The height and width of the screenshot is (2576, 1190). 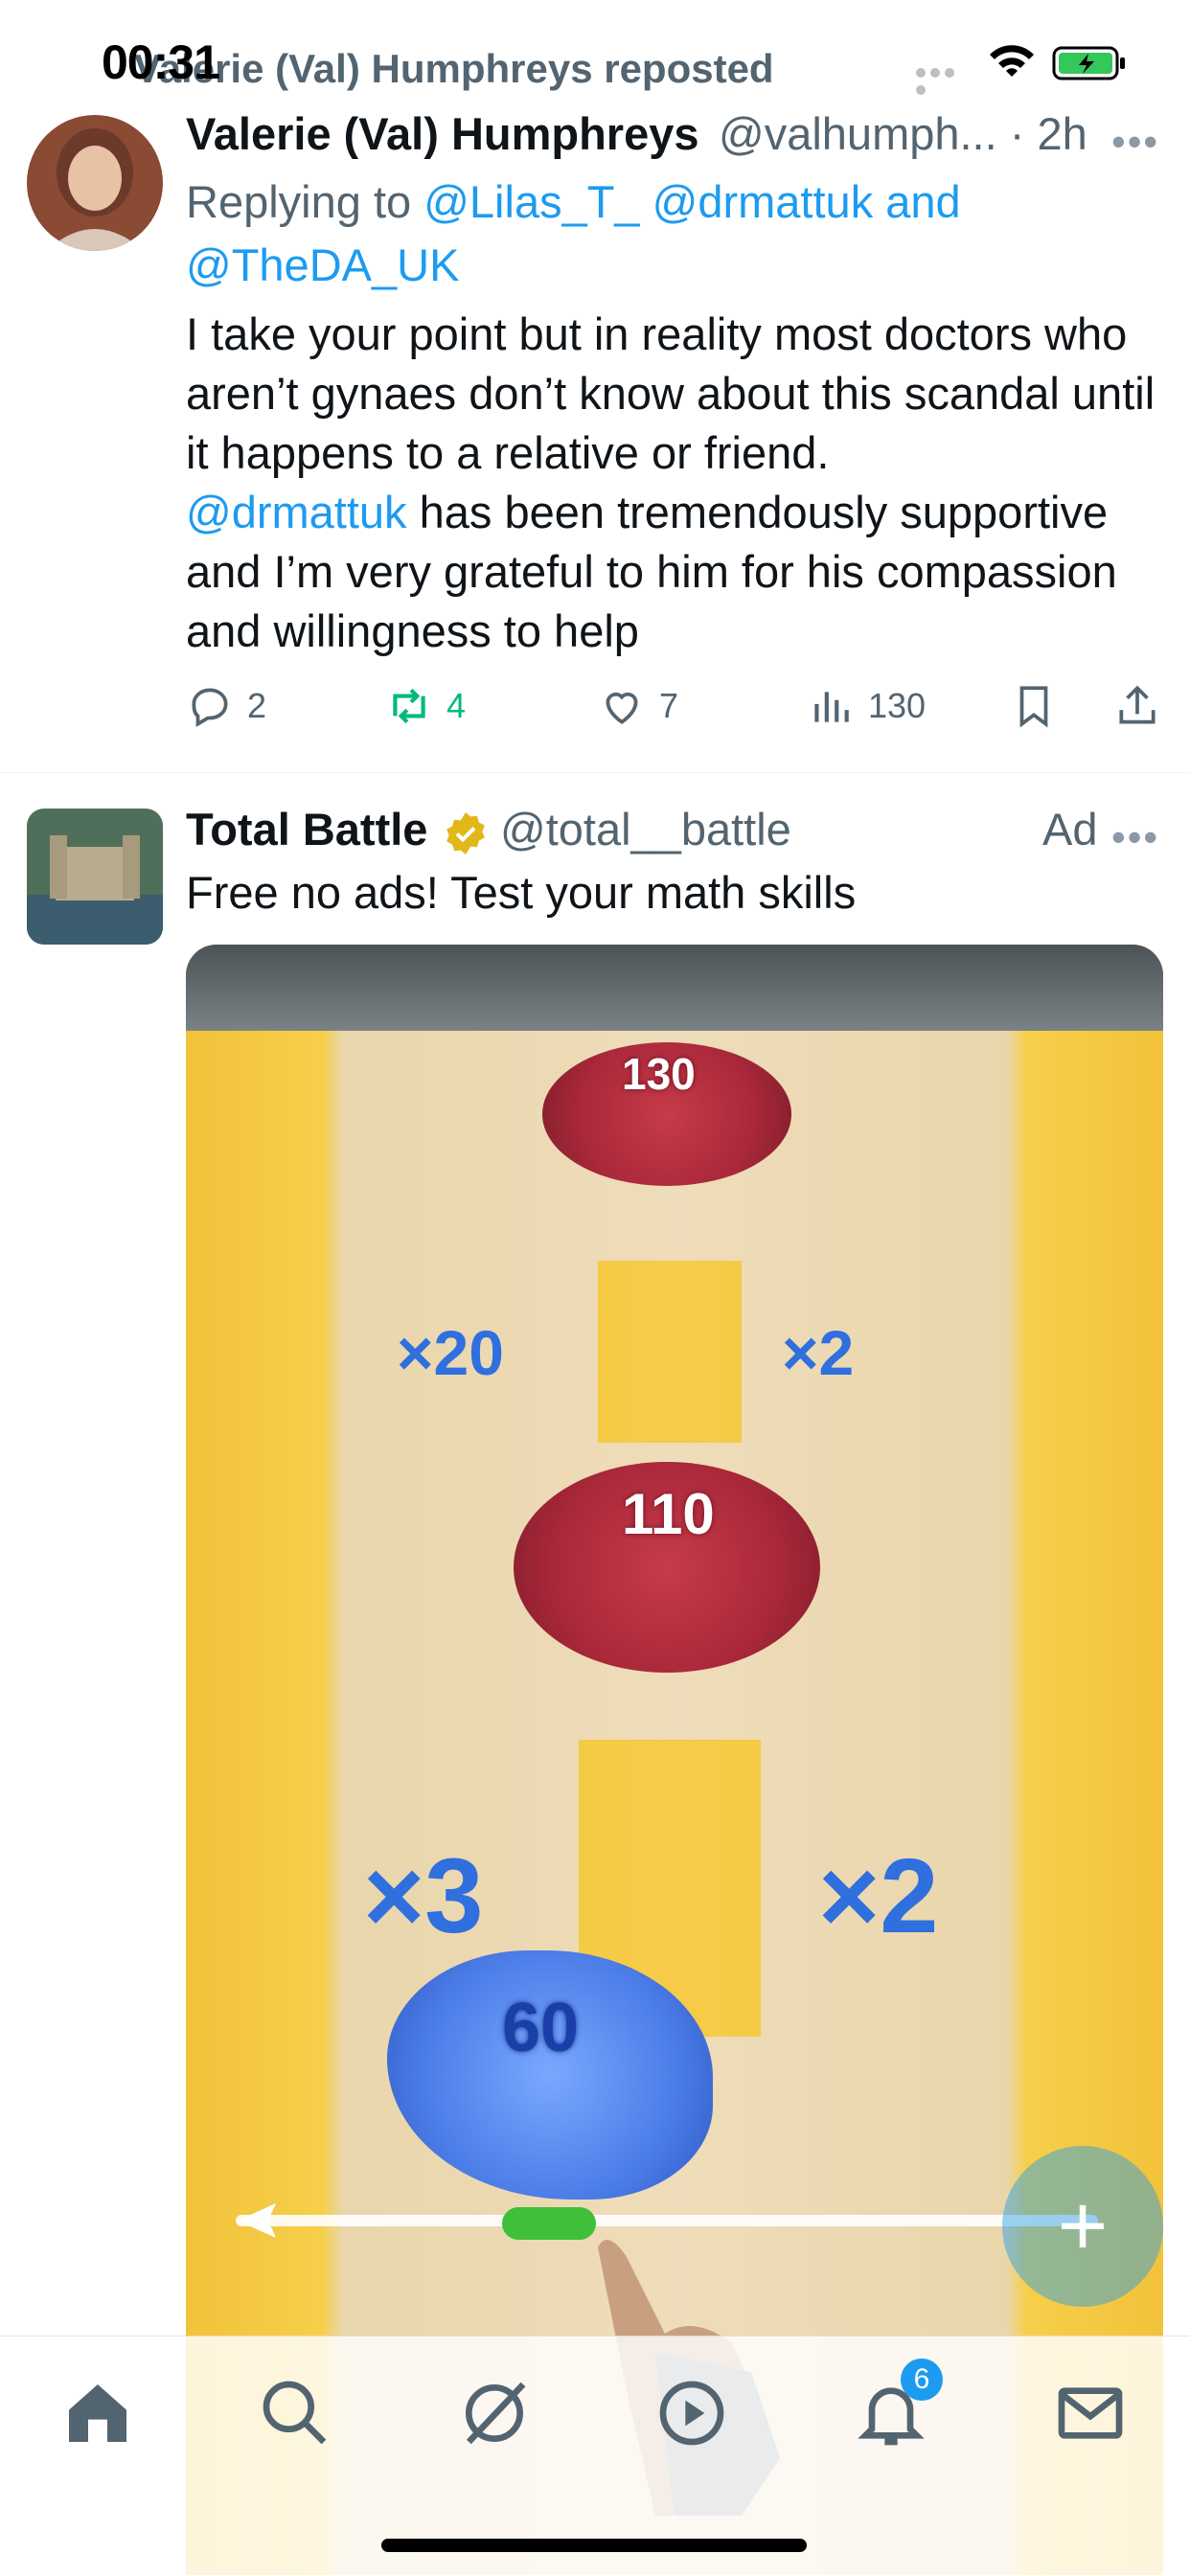 I want to click on reply-icon, so click(x=210, y=708).